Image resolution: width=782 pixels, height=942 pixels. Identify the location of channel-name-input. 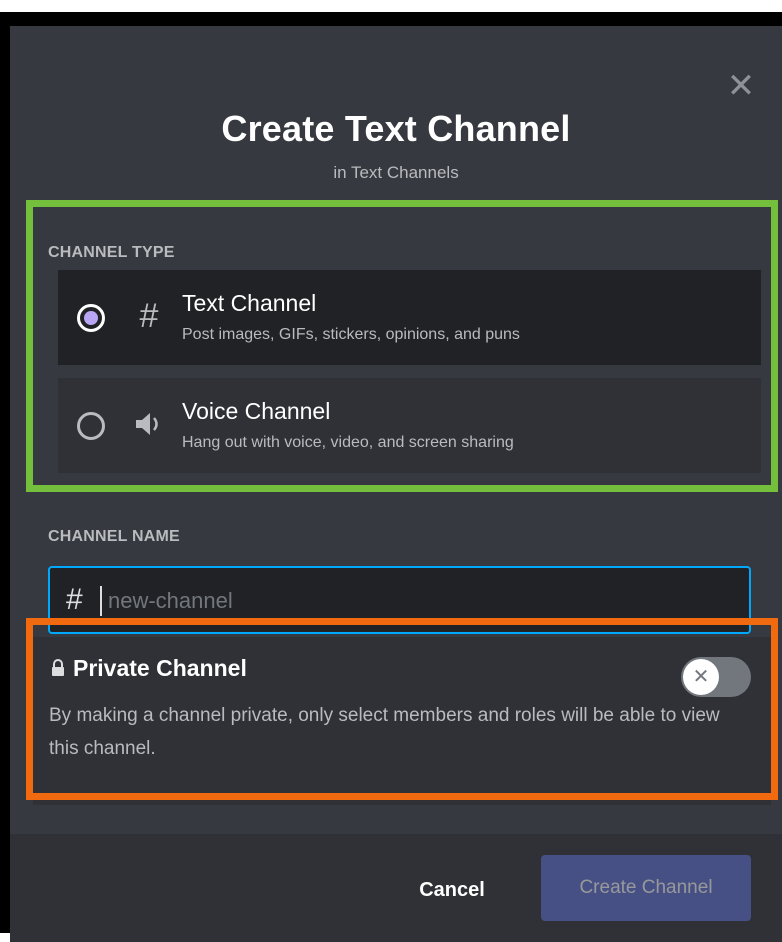
(408, 601).